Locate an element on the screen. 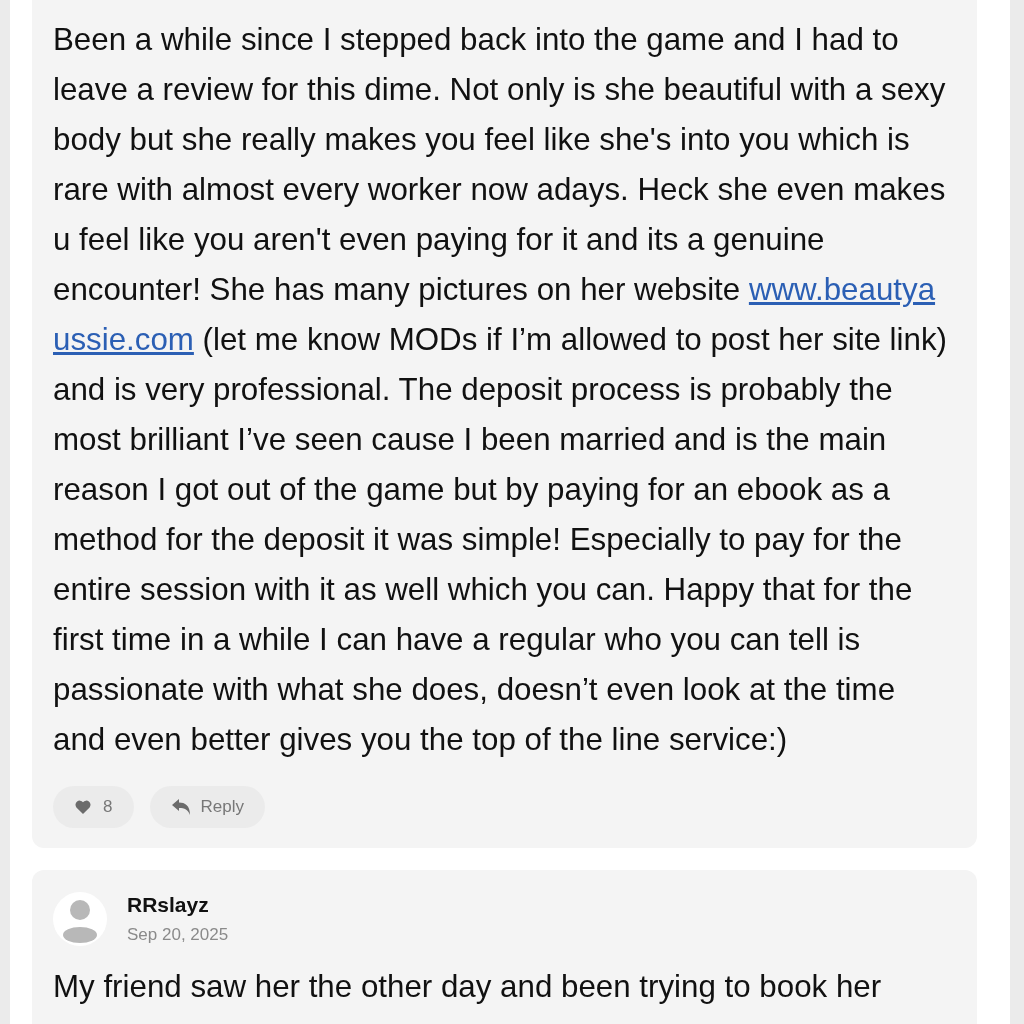  heart-icon is located at coordinates (83, 807).